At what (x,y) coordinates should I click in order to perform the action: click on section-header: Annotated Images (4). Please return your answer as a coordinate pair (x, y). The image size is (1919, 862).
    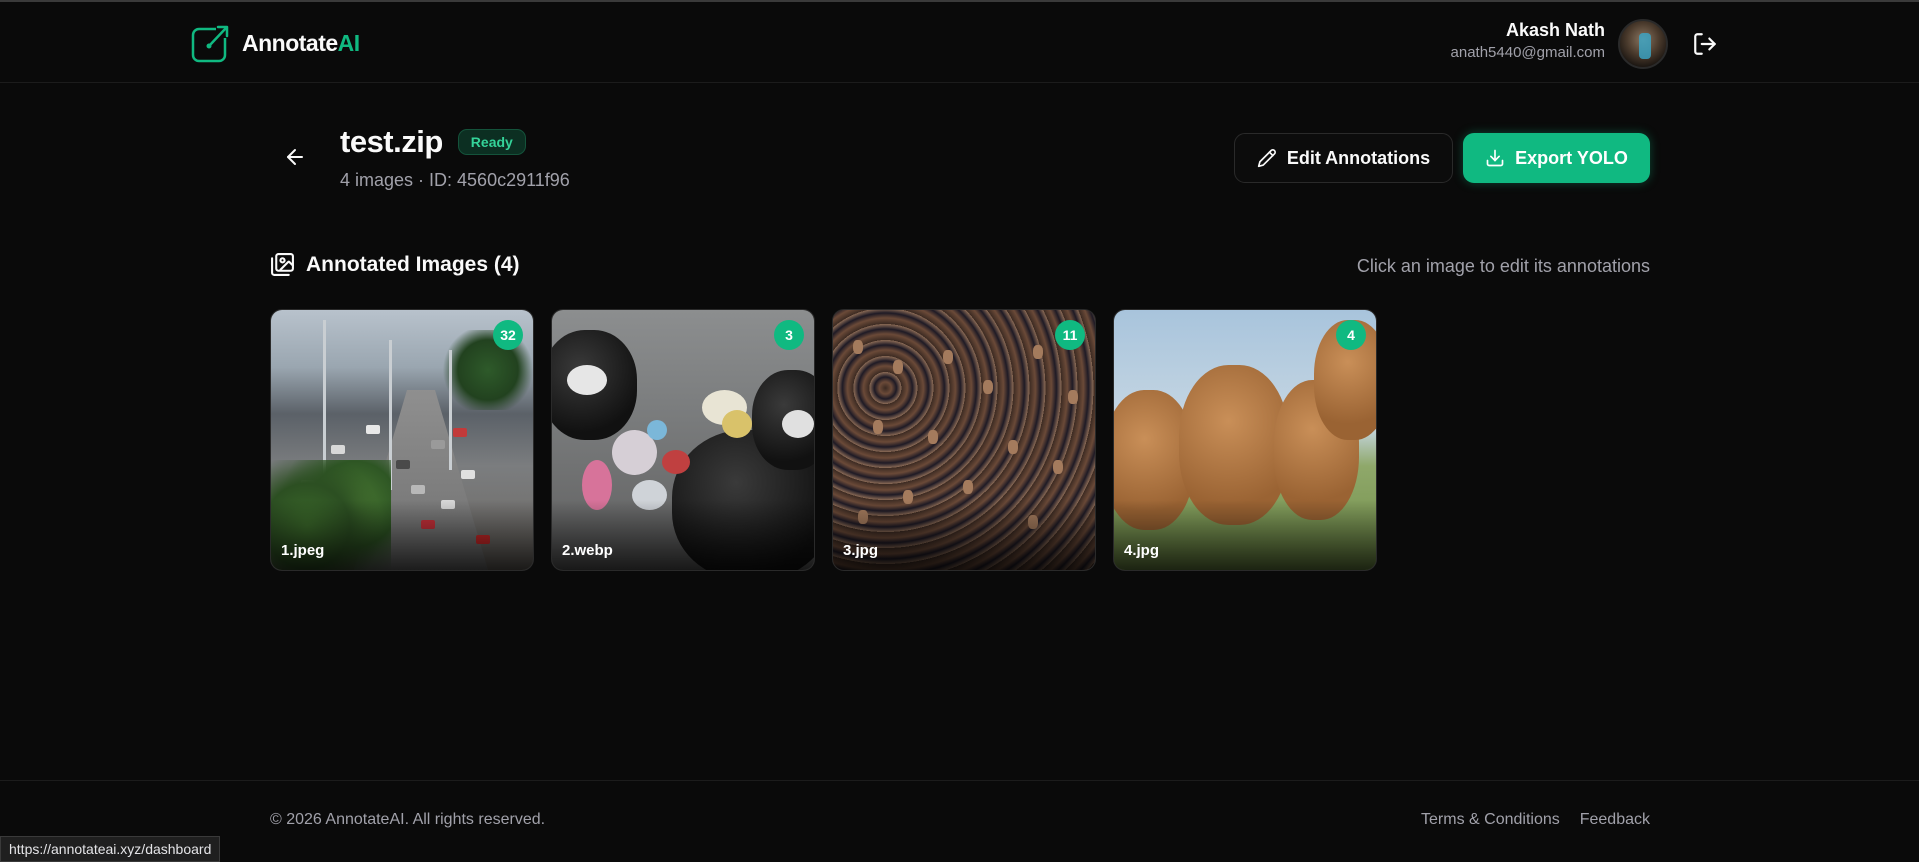
    Looking at the image, I should click on (395, 264).